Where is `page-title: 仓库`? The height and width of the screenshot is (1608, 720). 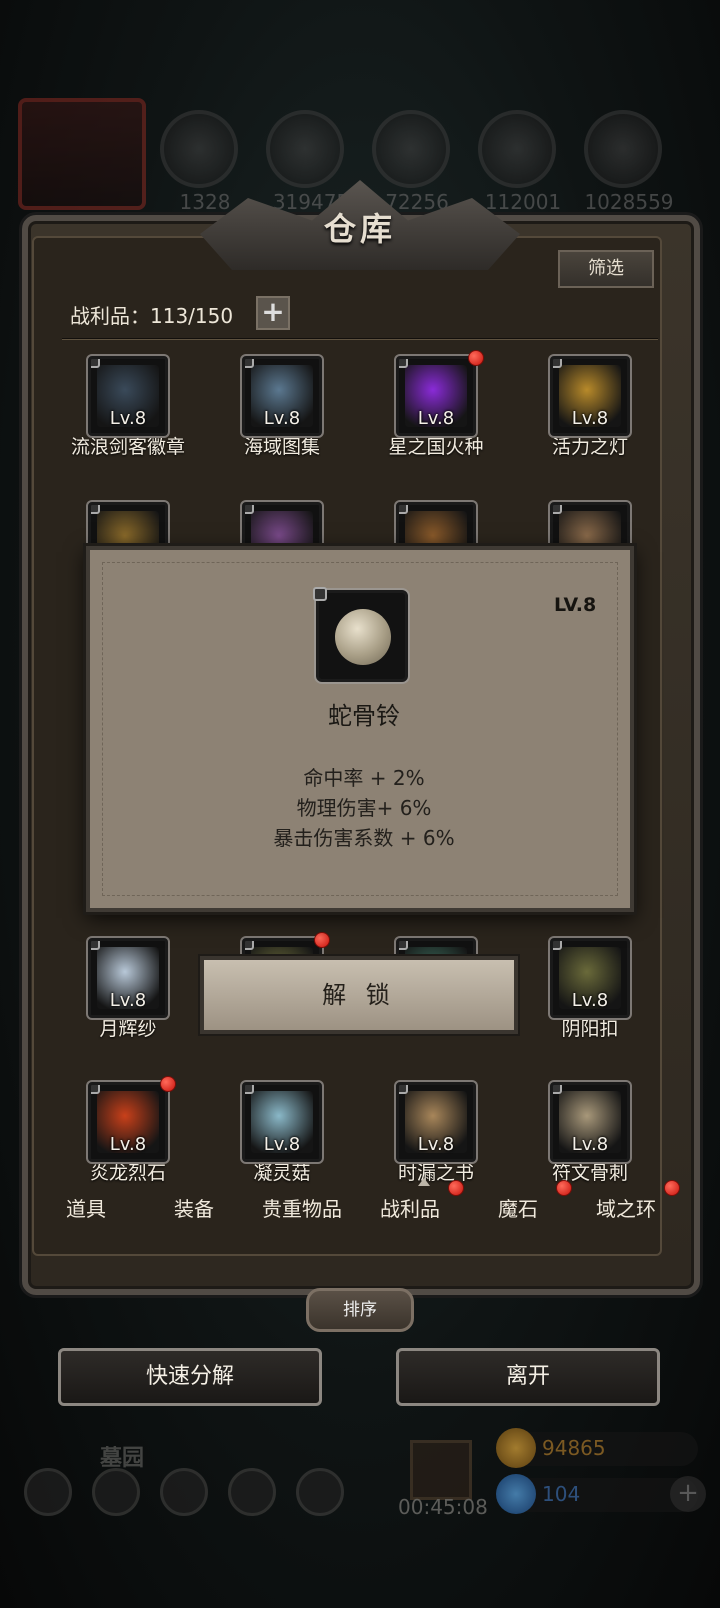
page-title: 仓库 is located at coordinates (359, 229).